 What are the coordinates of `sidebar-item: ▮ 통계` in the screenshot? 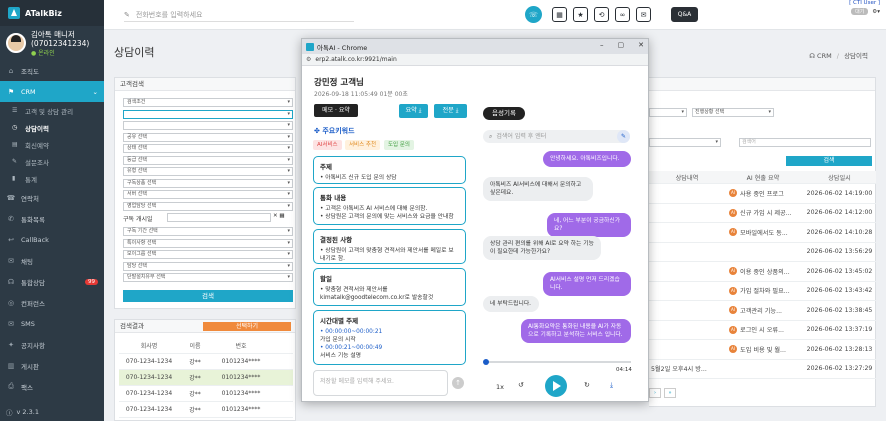 It's located at (52, 178).